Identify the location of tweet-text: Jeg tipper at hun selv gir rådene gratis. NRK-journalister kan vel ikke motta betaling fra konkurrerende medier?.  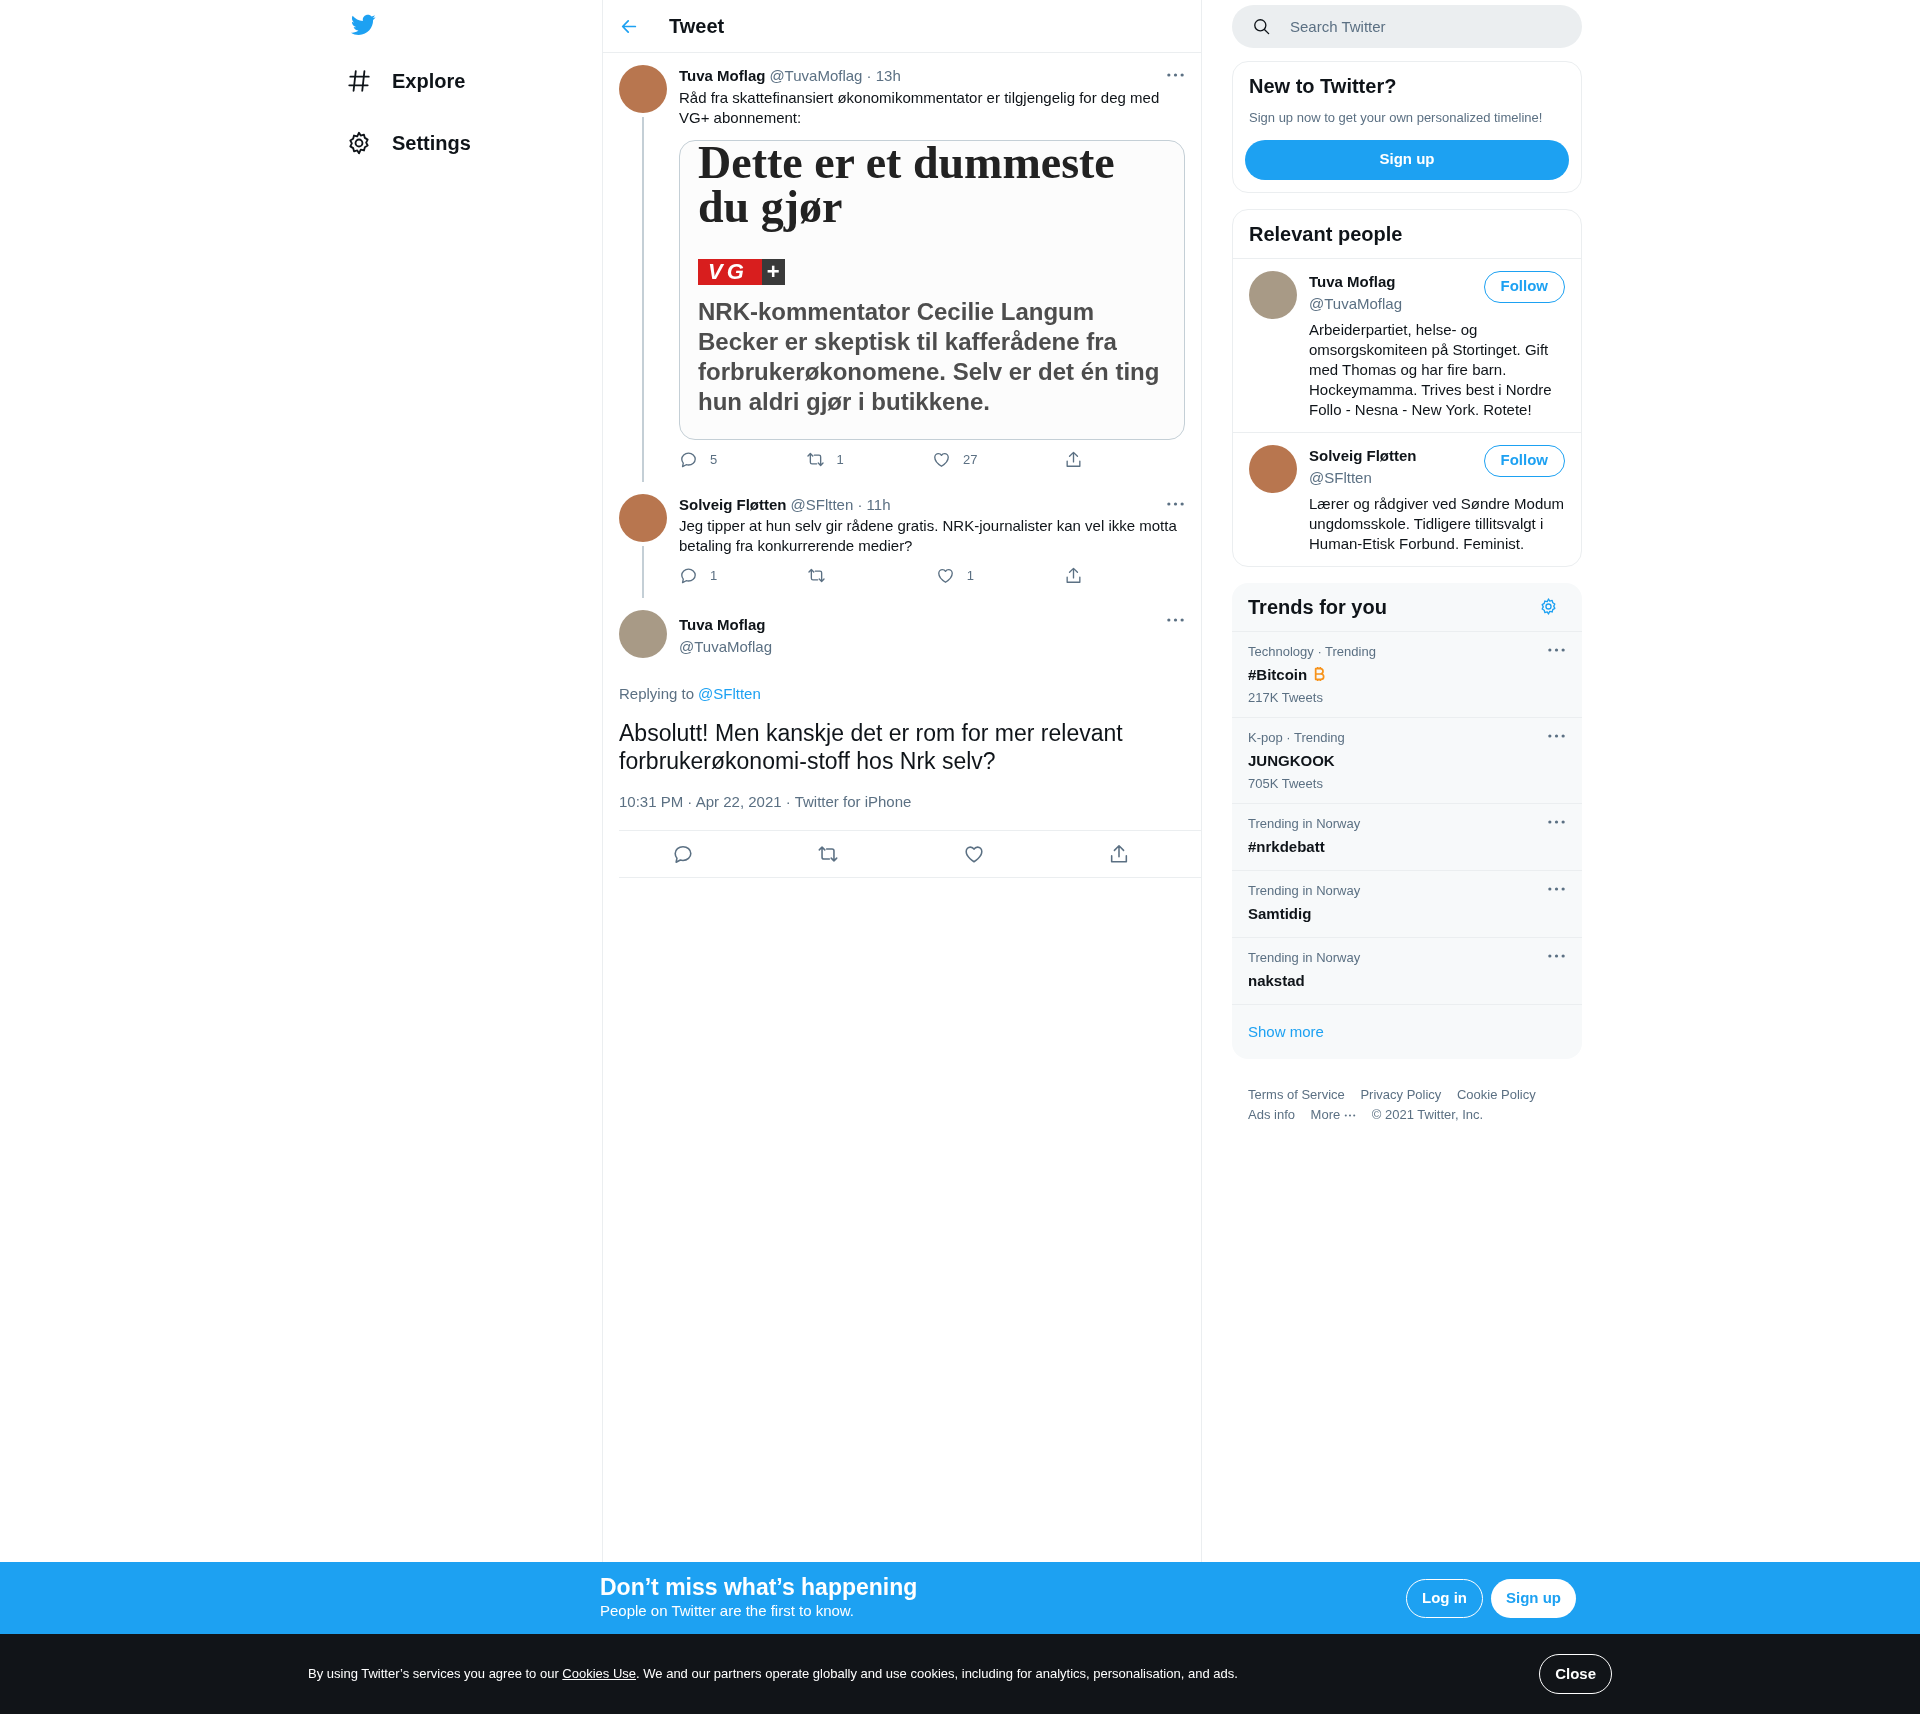
(928, 536).